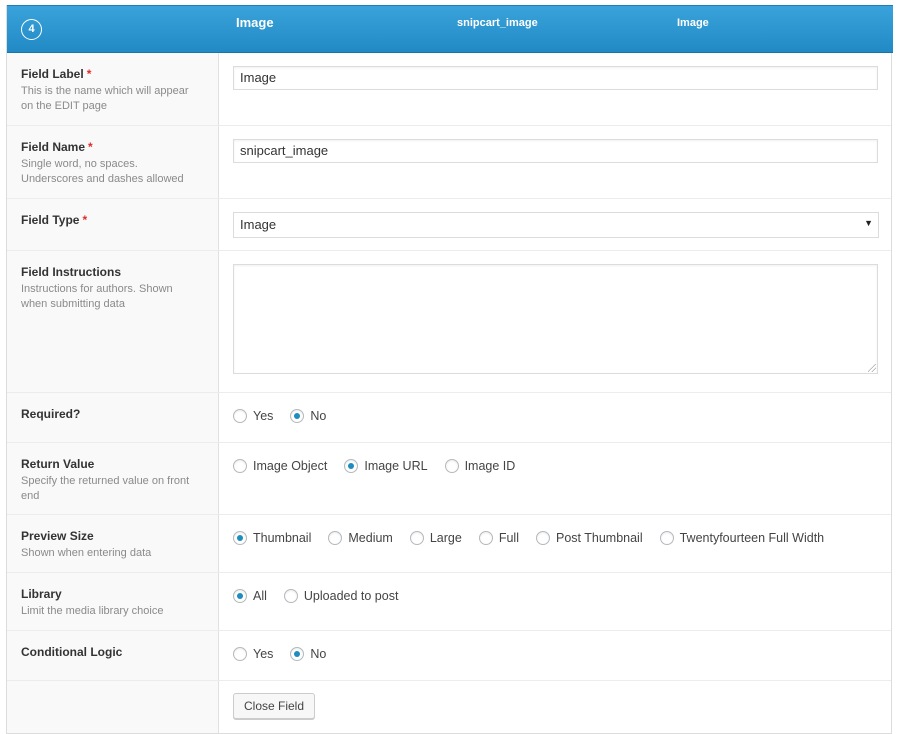  What do you see at coordinates (288, 416) in the screenshot?
I see `required-radio-group: Yes No` at bounding box center [288, 416].